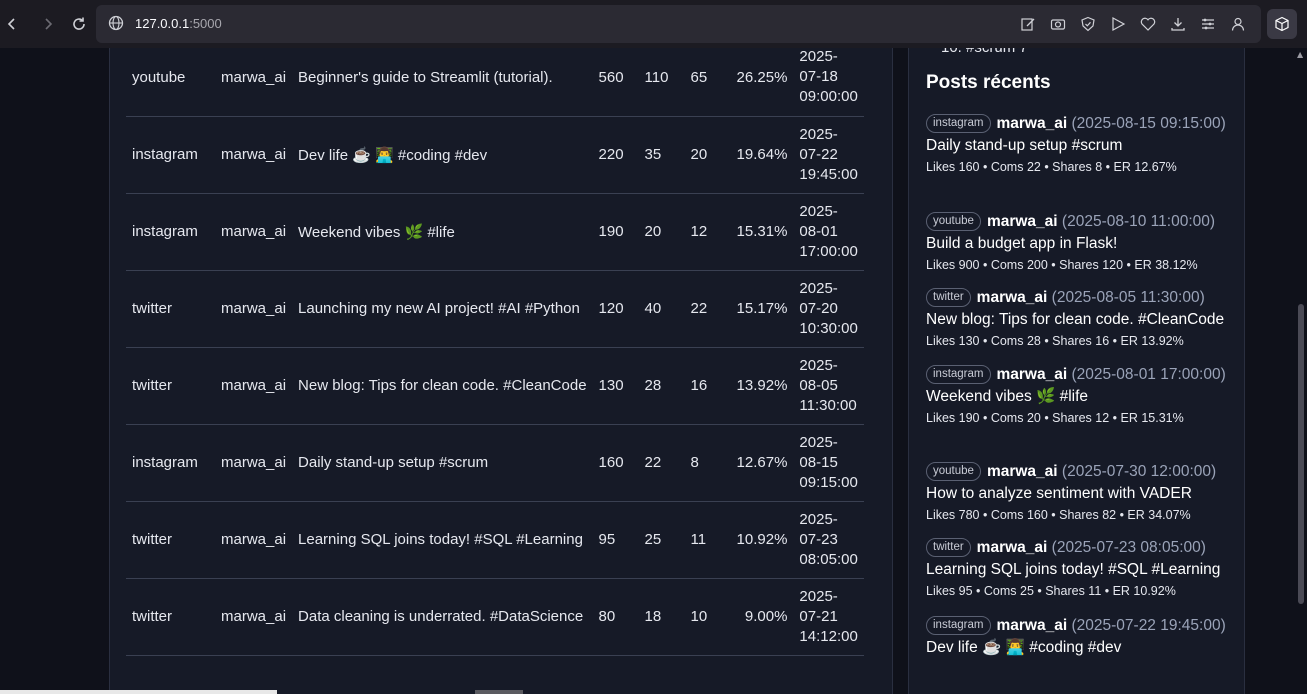 The height and width of the screenshot is (694, 1307). Describe the element at coordinates (1082, 626) in the screenshot. I see `post-header: instagram marwa_ai (2025-07-22 19:45:00)` at that location.